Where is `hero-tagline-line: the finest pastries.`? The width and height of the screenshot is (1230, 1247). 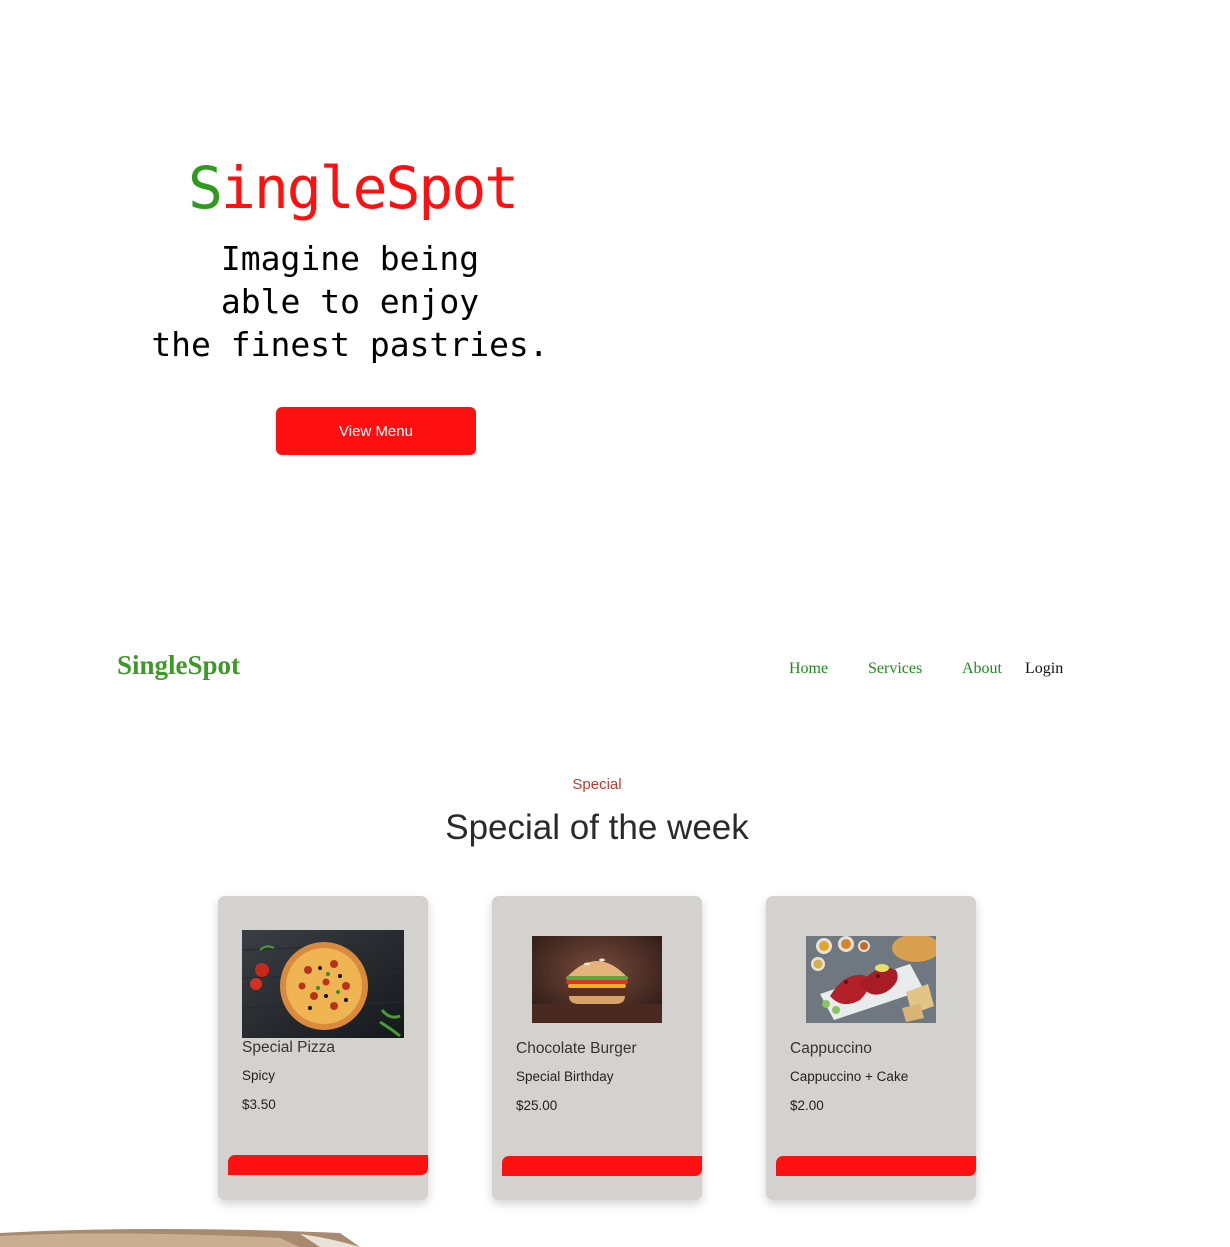
hero-tagline-line: the finest pastries. is located at coordinates (350, 344).